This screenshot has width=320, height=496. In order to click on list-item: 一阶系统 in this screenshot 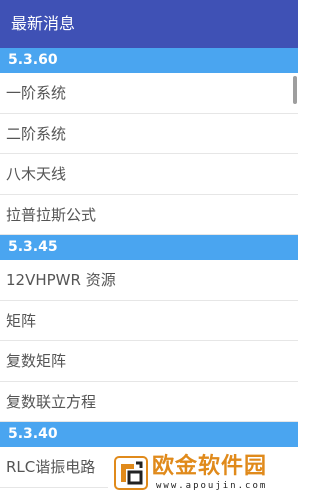, I will do `click(149, 93)`.